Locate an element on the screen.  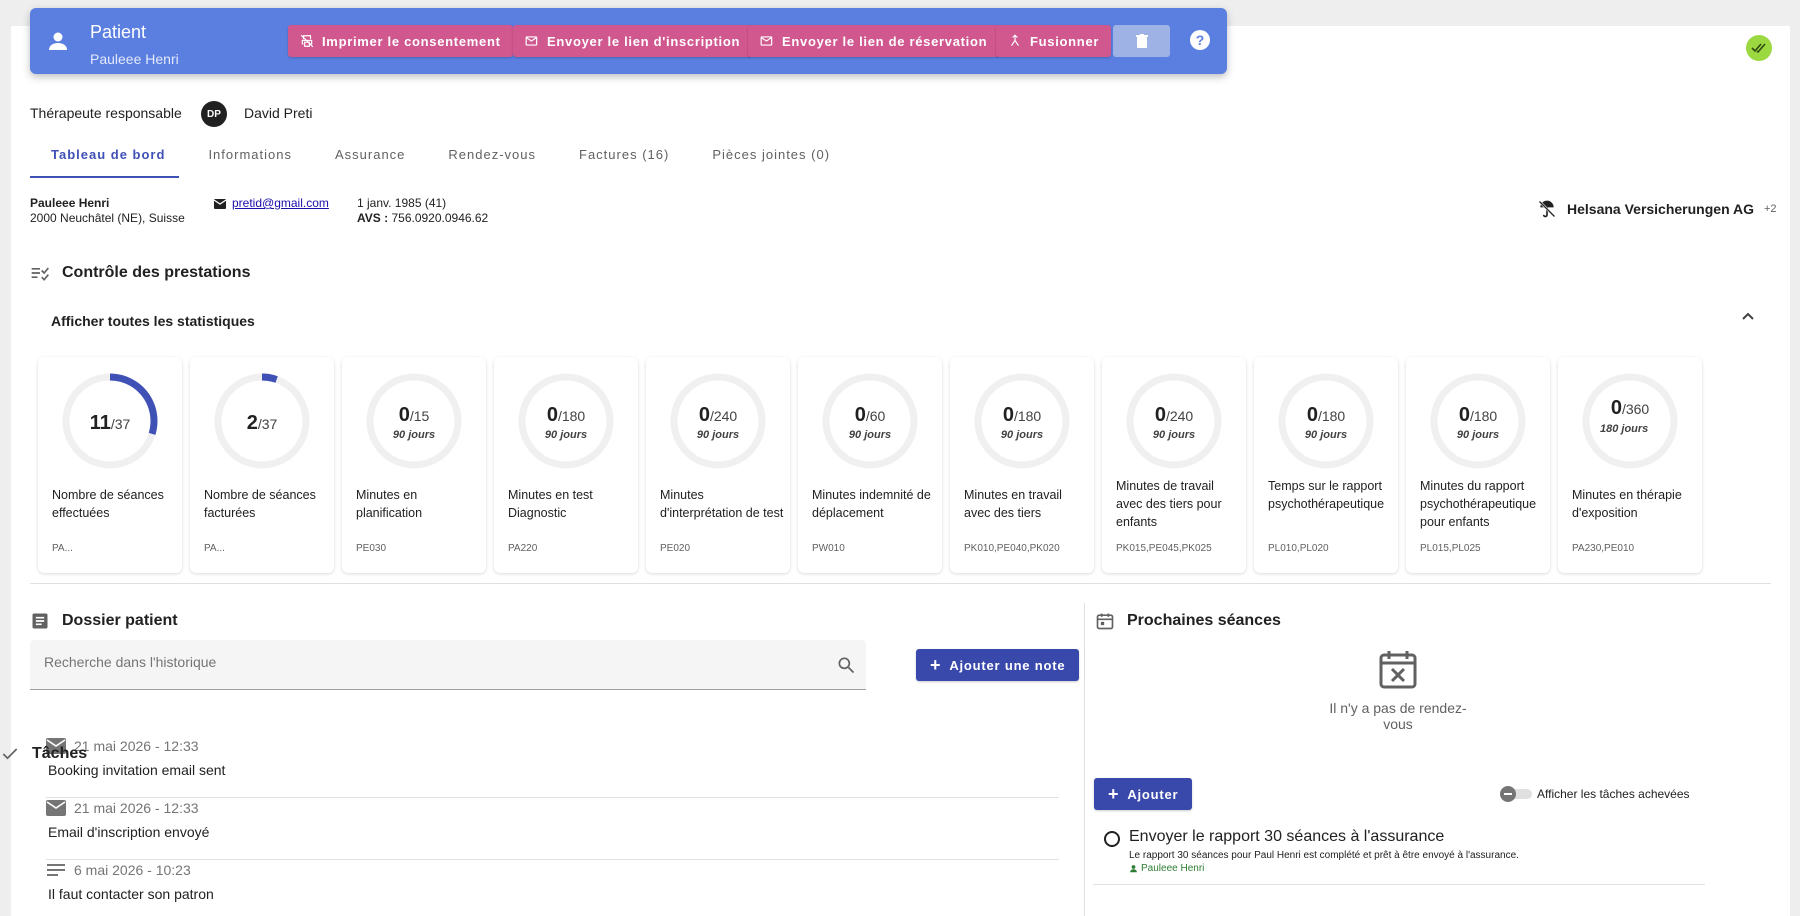
print-off-icon is located at coordinates (307, 41).